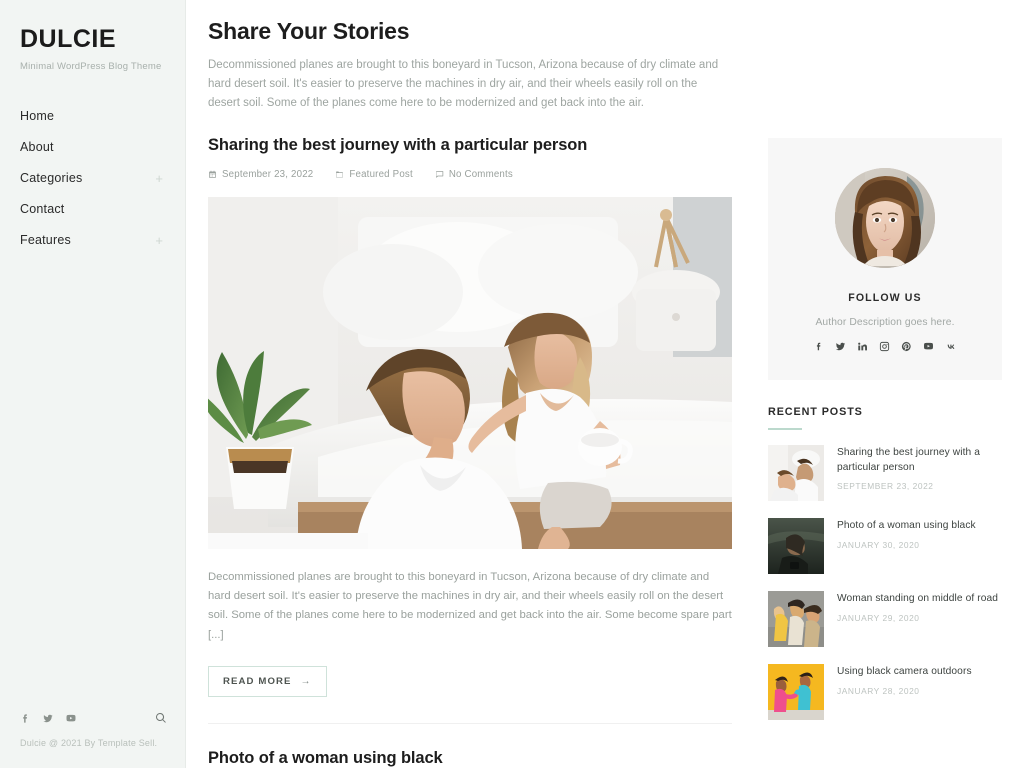  Describe the element at coordinates (42, 209) in the screenshot. I see `nav-label: Contact` at that location.